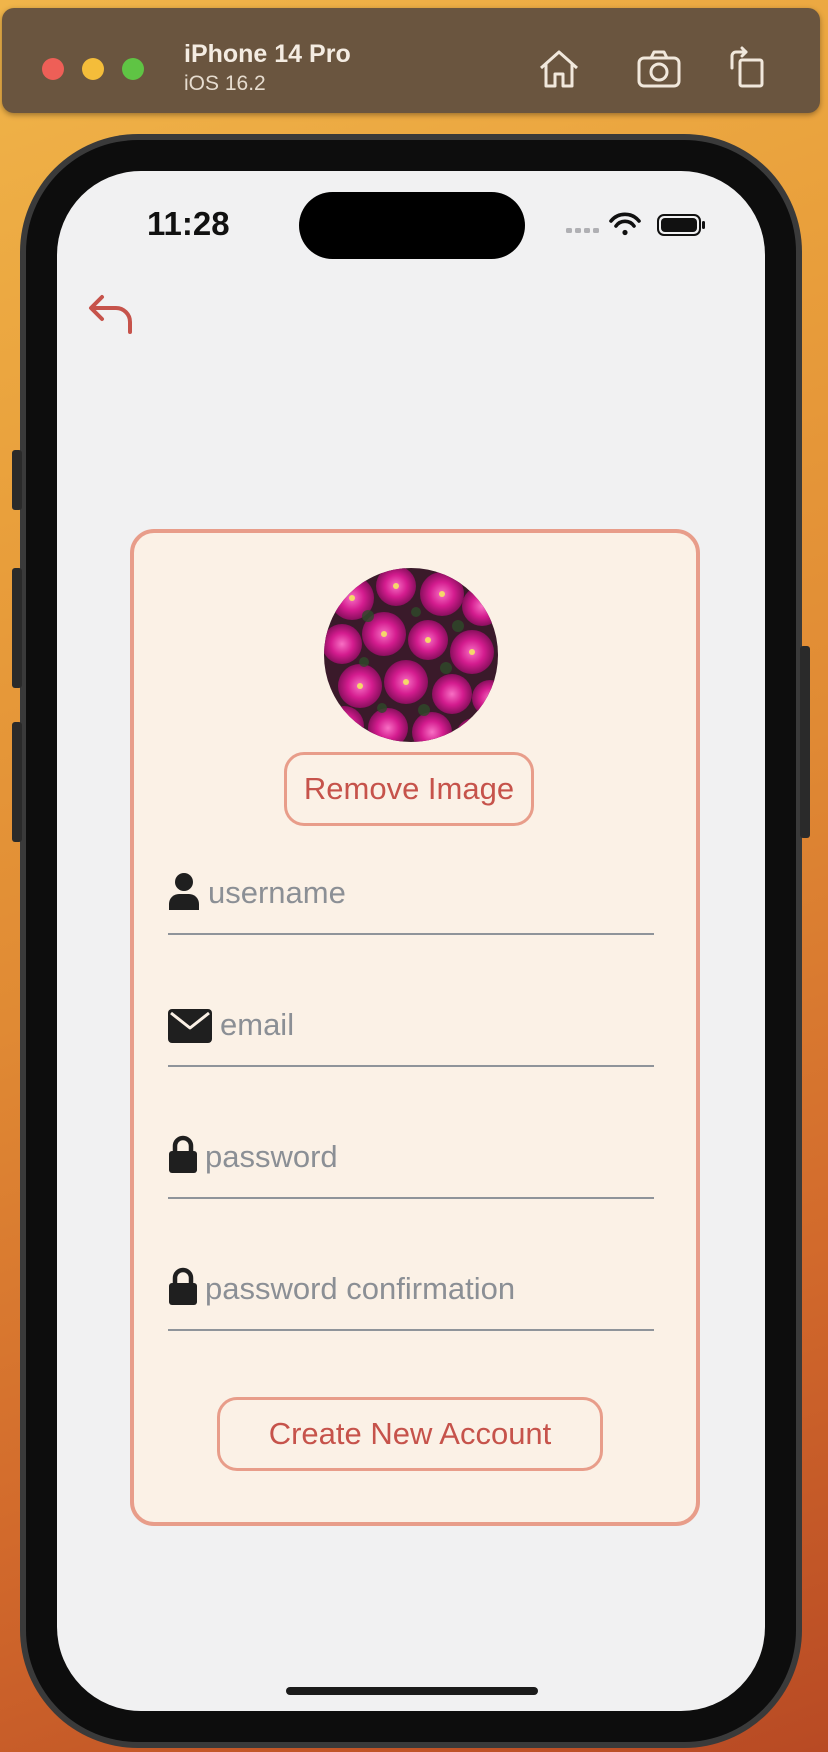 The width and height of the screenshot is (828, 1752). Describe the element at coordinates (582, 230) in the screenshot. I see `cellular-icon` at that location.